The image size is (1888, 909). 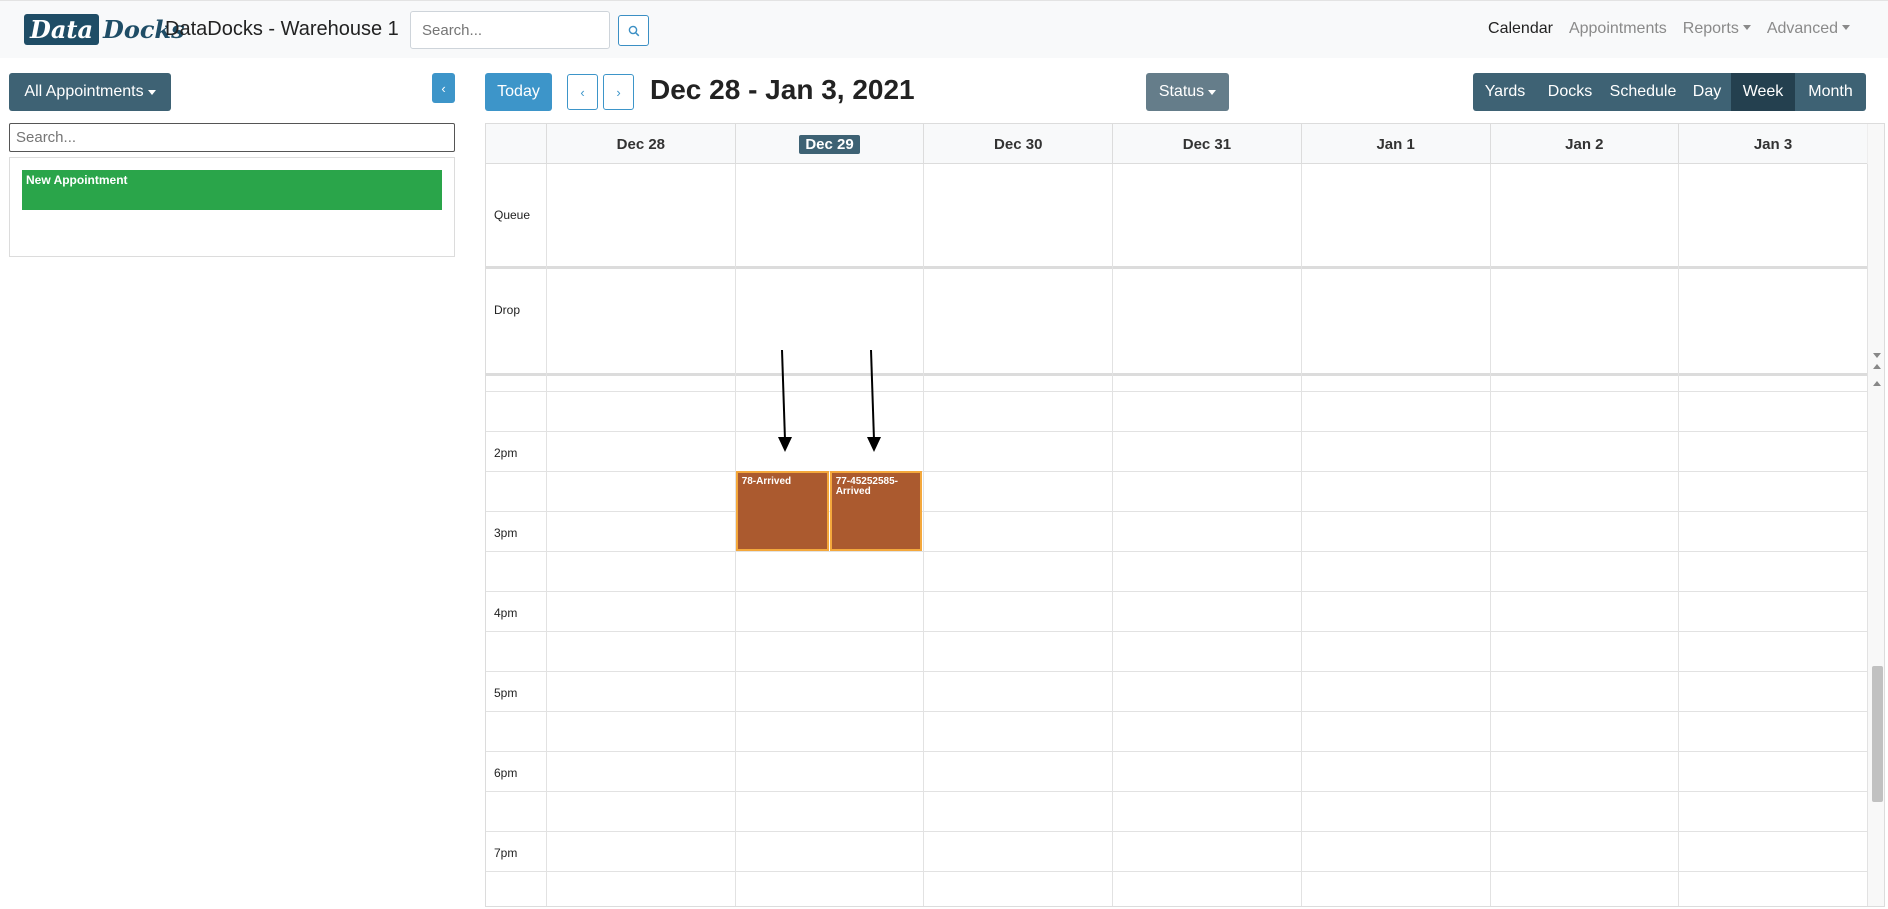 I want to click on collapse-sidebar-button: ‹, so click(x=443, y=88).